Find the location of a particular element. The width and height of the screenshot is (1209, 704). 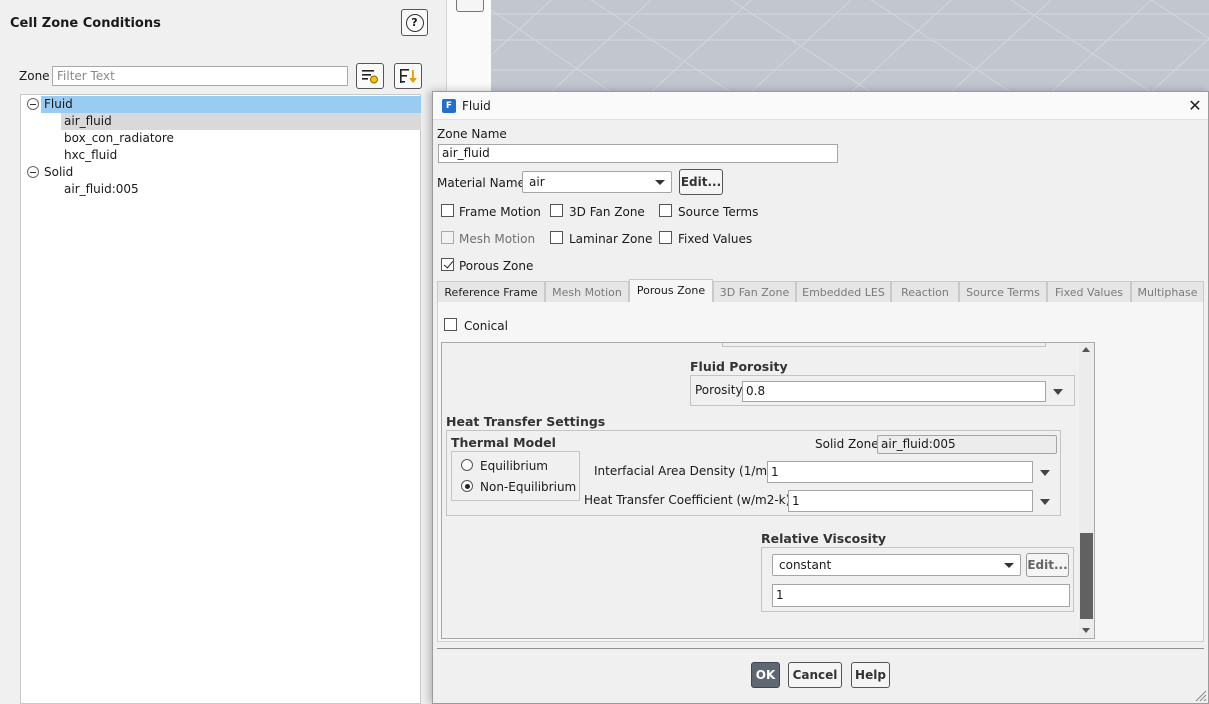

non-equilibrium-radio is located at coordinates (467, 486).